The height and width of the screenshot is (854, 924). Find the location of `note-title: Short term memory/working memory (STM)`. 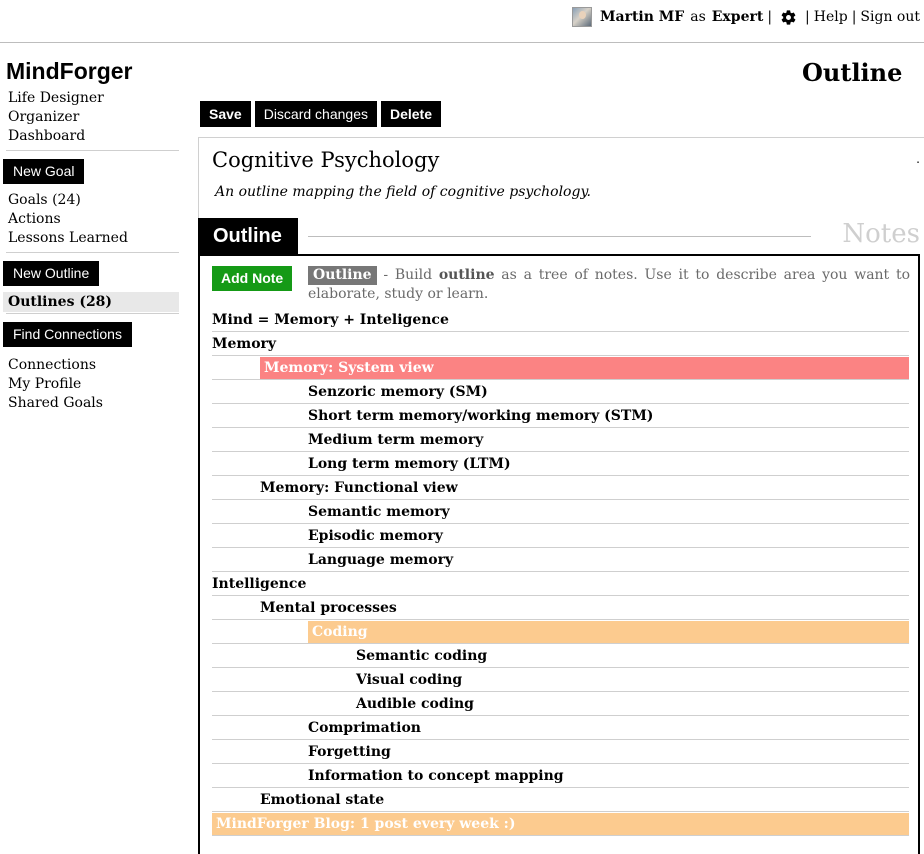

note-title: Short term memory/working memory (STM) is located at coordinates (560, 416).